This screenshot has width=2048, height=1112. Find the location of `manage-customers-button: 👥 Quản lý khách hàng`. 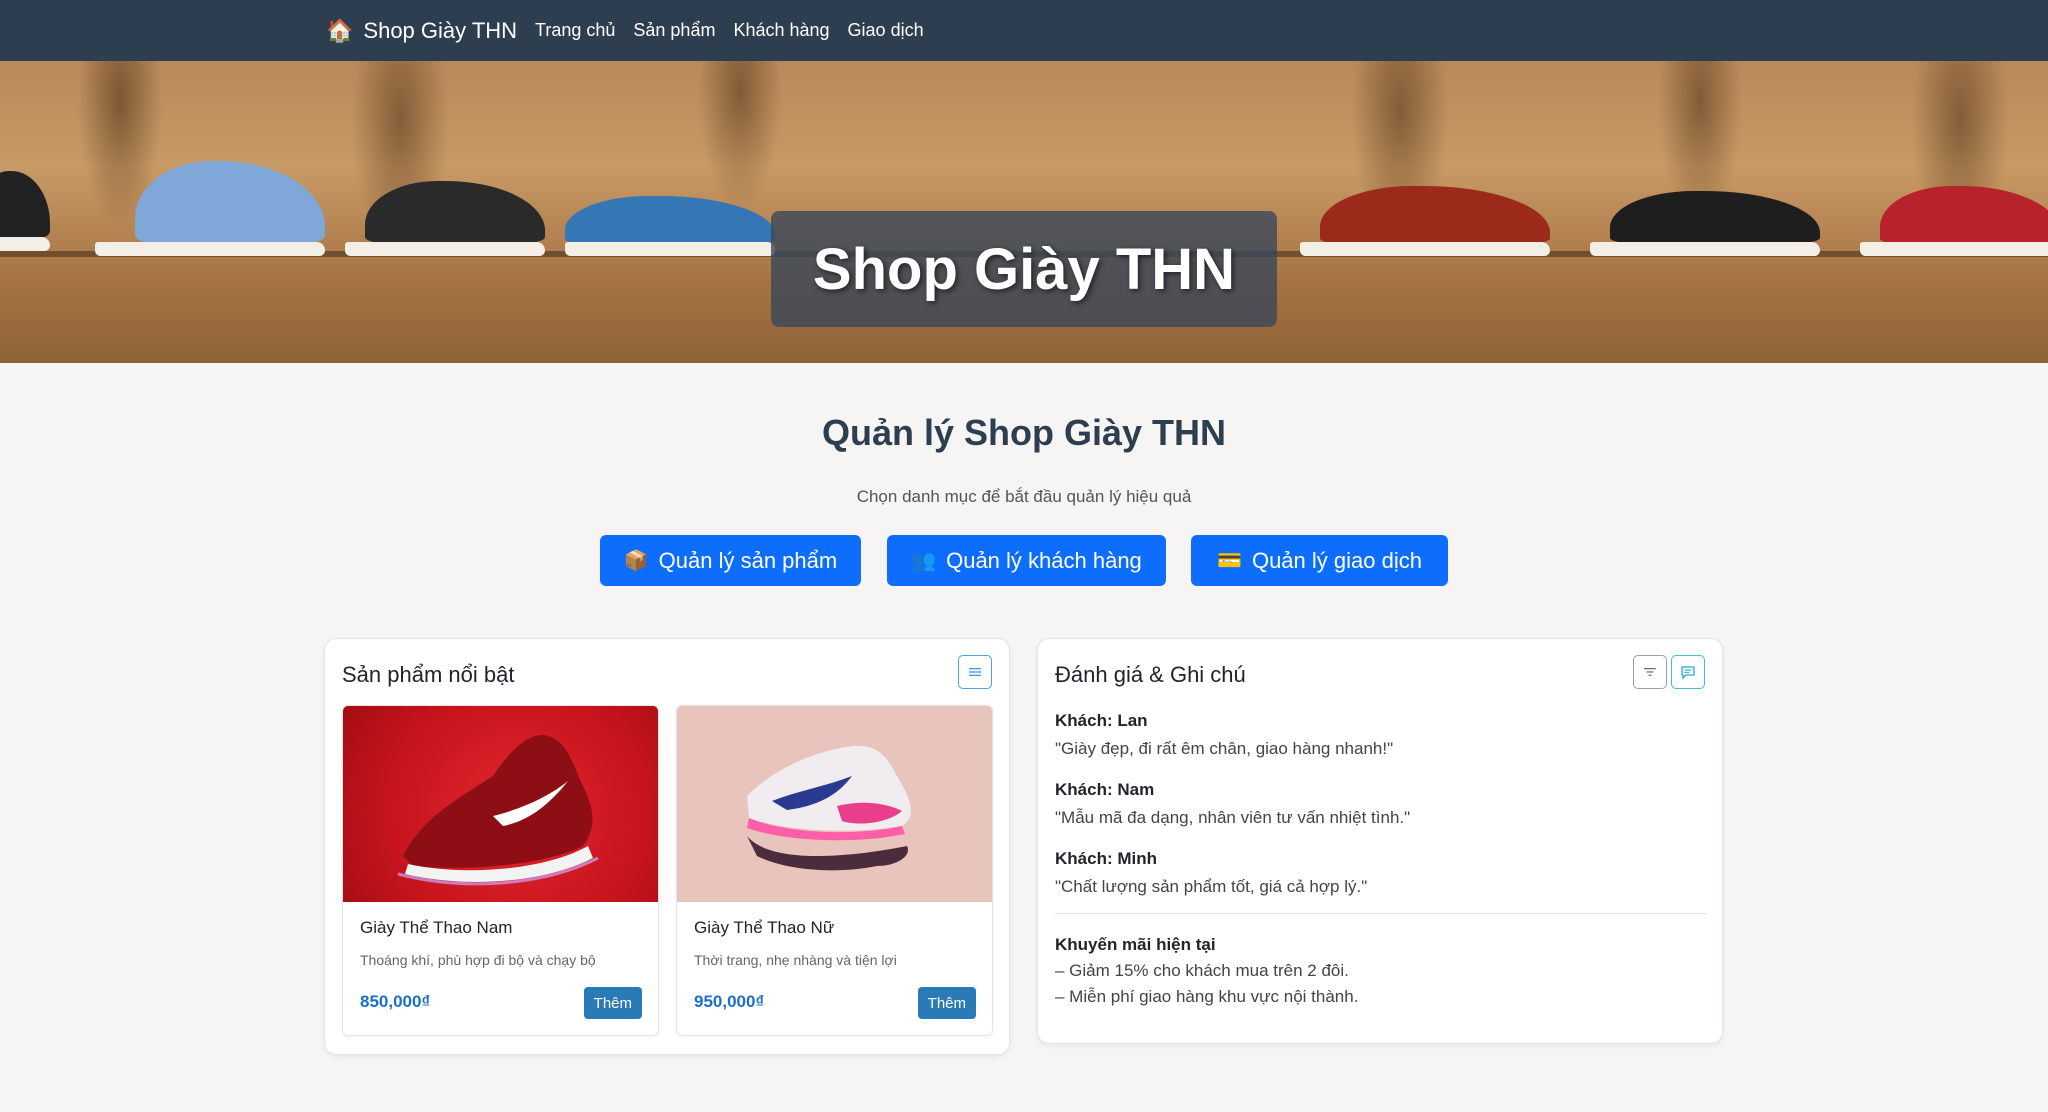

manage-customers-button: 👥 Quản lý khách hàng is located at coordinates (1026, 560).